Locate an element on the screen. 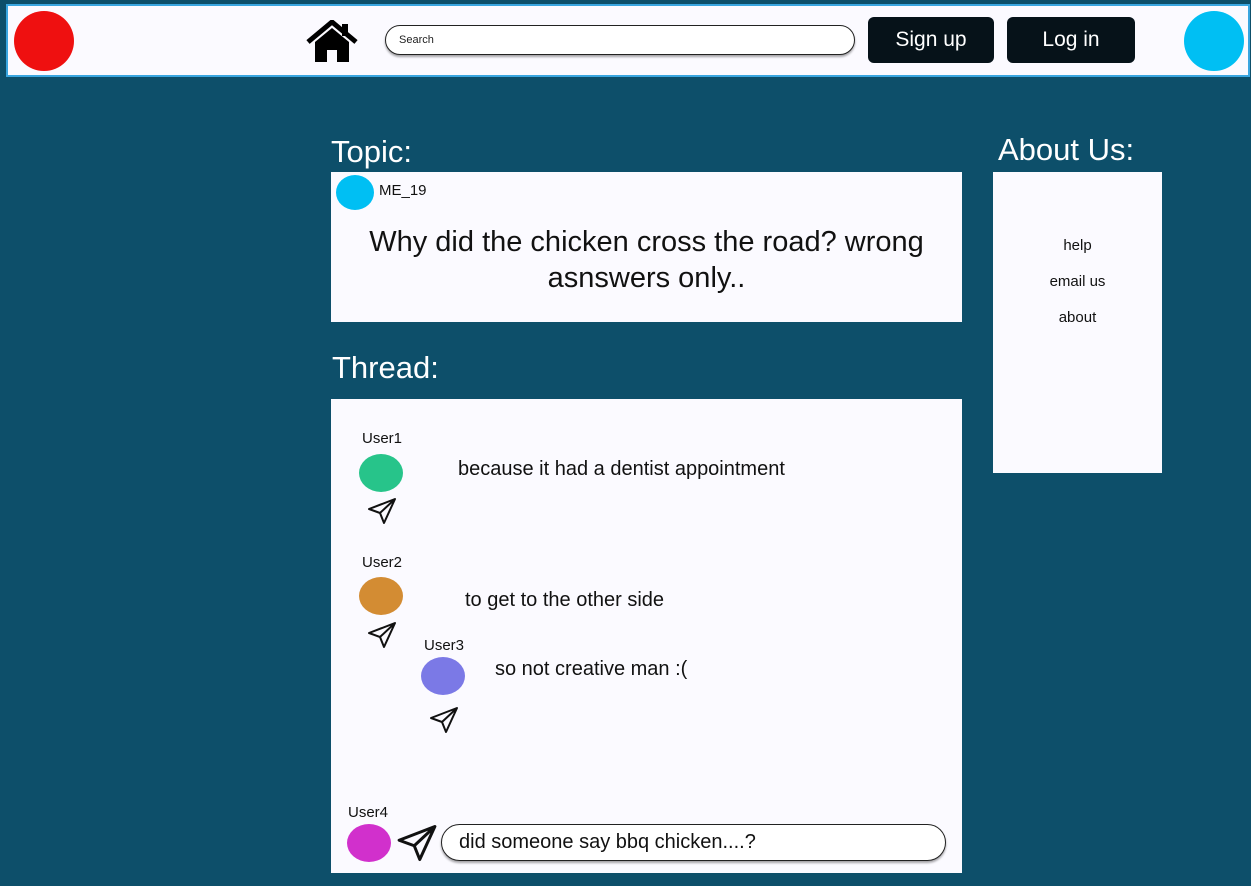 The image size is (1251, 886). reply-avatar is located at coordinates (369, 843).